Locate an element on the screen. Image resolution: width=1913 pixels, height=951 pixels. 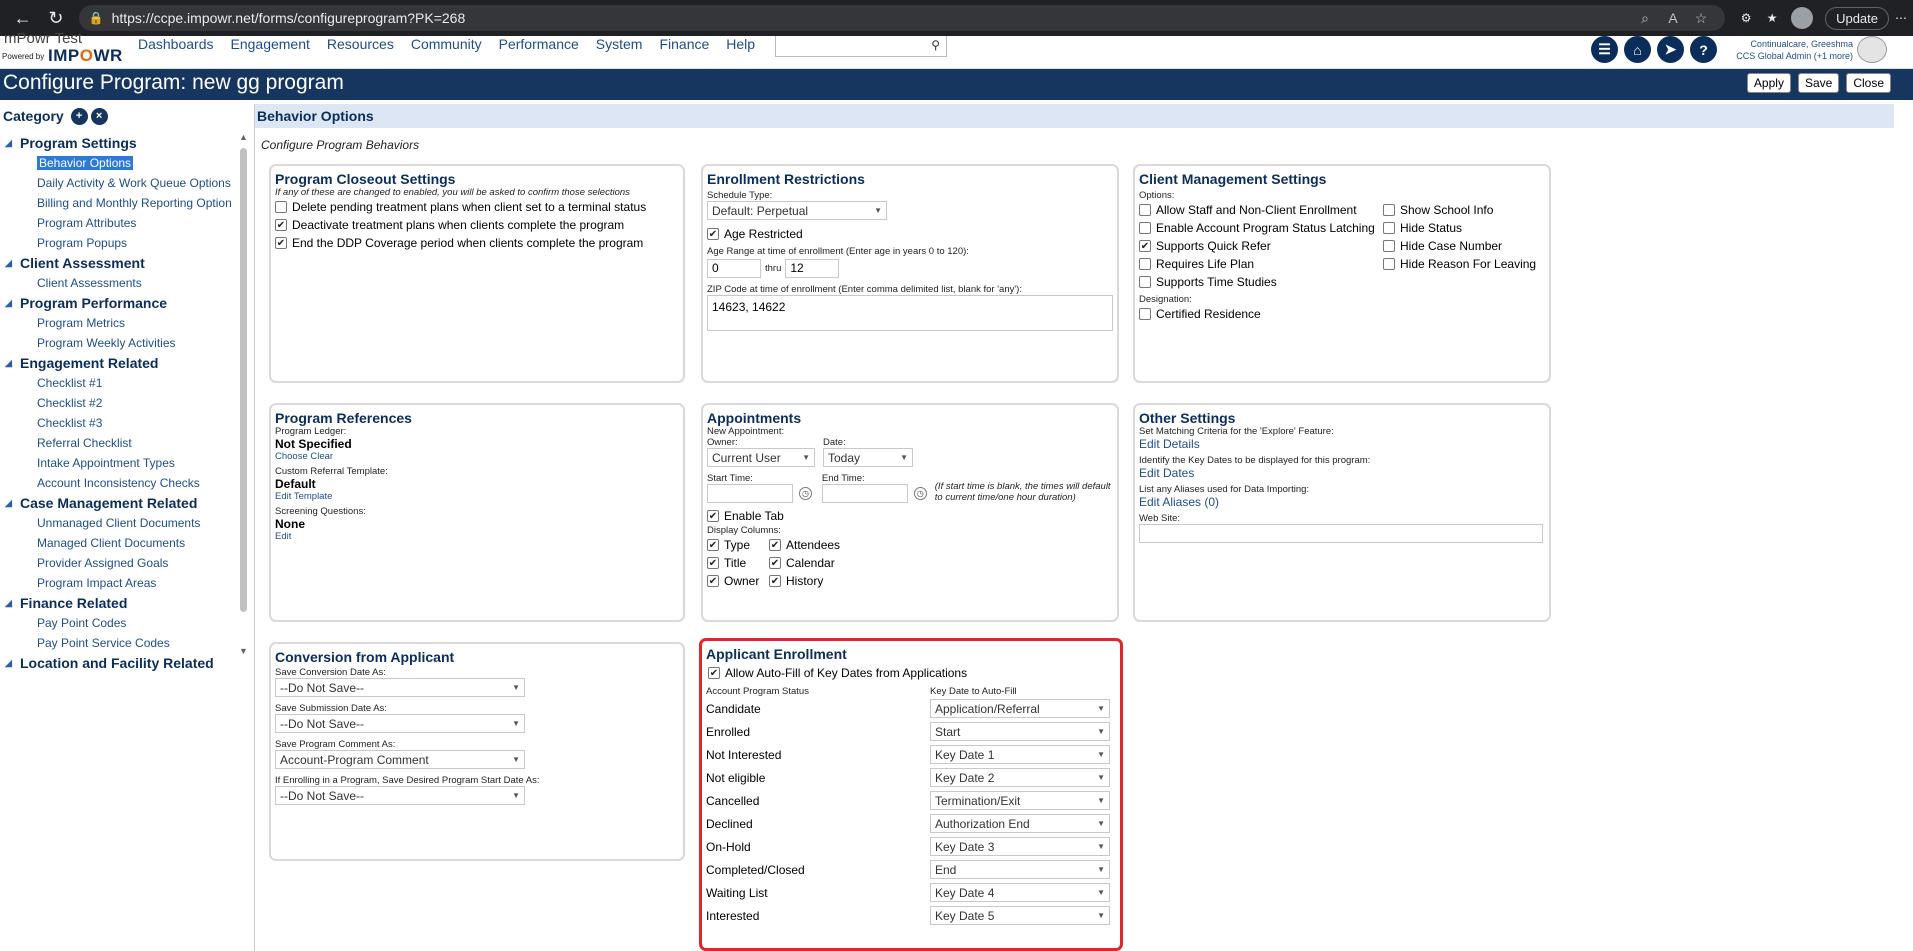
favorites-icon: ★ is located at coordinates (1772, 18).